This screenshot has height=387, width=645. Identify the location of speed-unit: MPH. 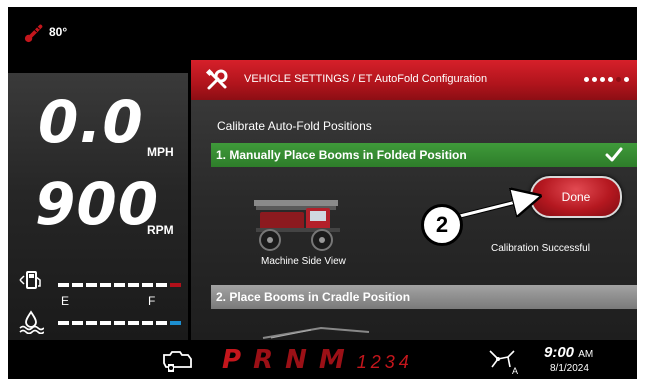
(160, 152).